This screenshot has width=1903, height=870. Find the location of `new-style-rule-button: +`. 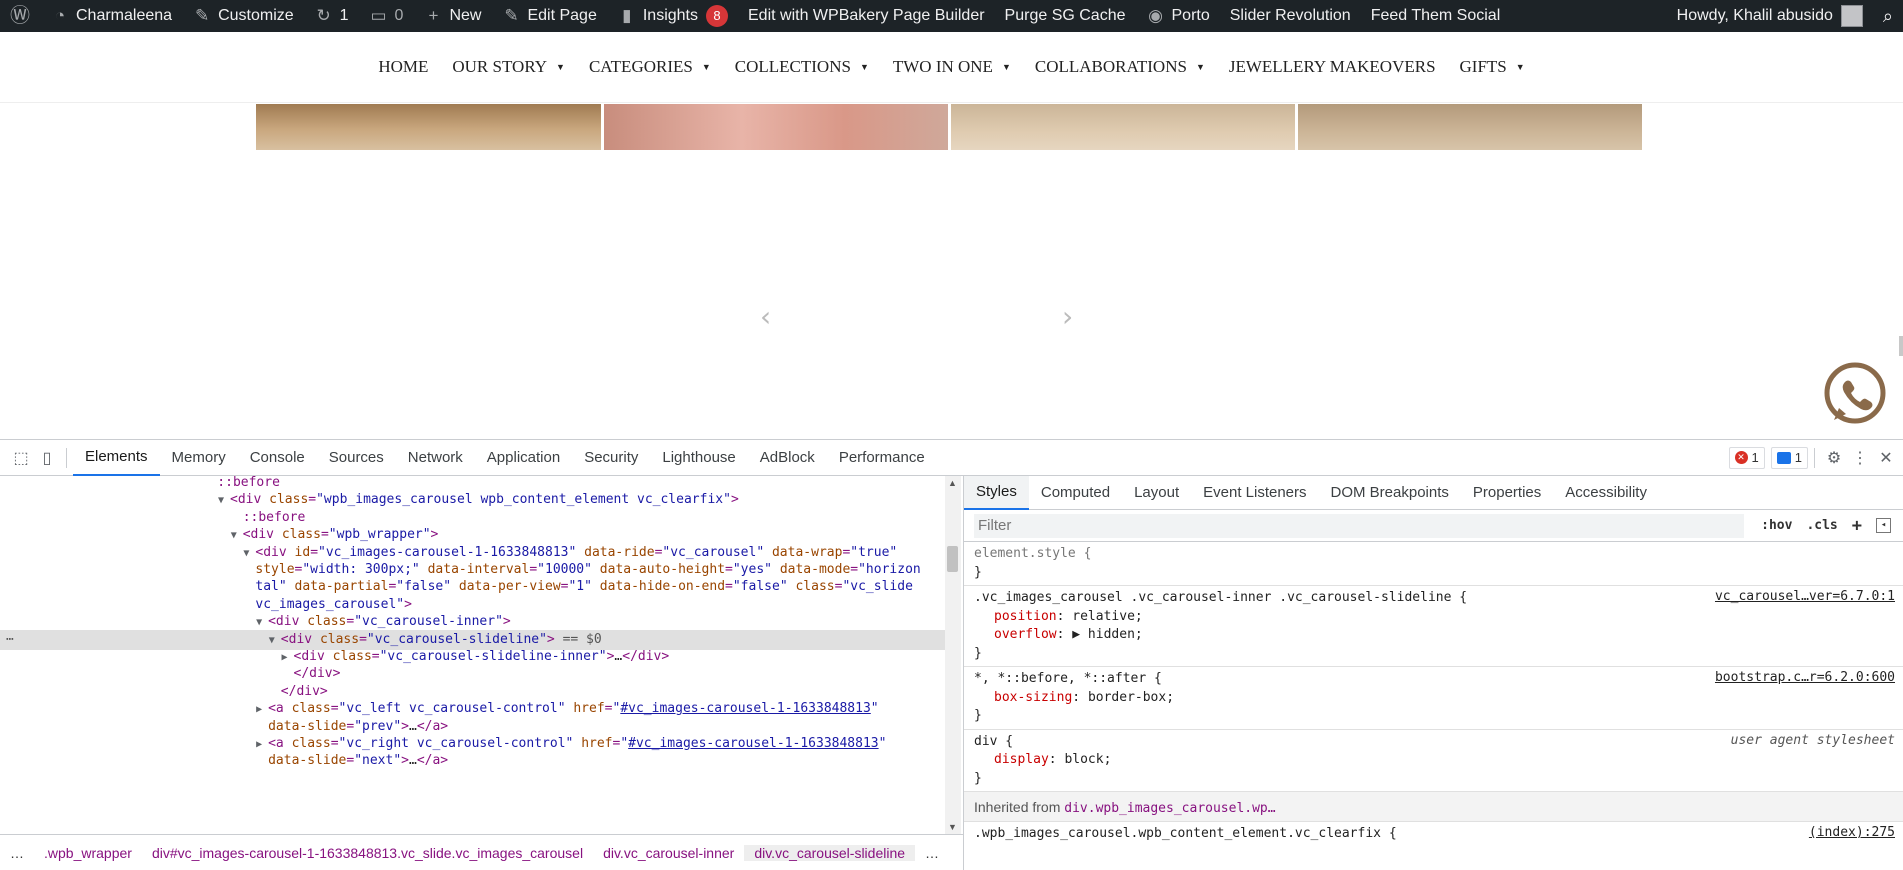

new-style-rule-button: + is located at coordinates (1857, 526).